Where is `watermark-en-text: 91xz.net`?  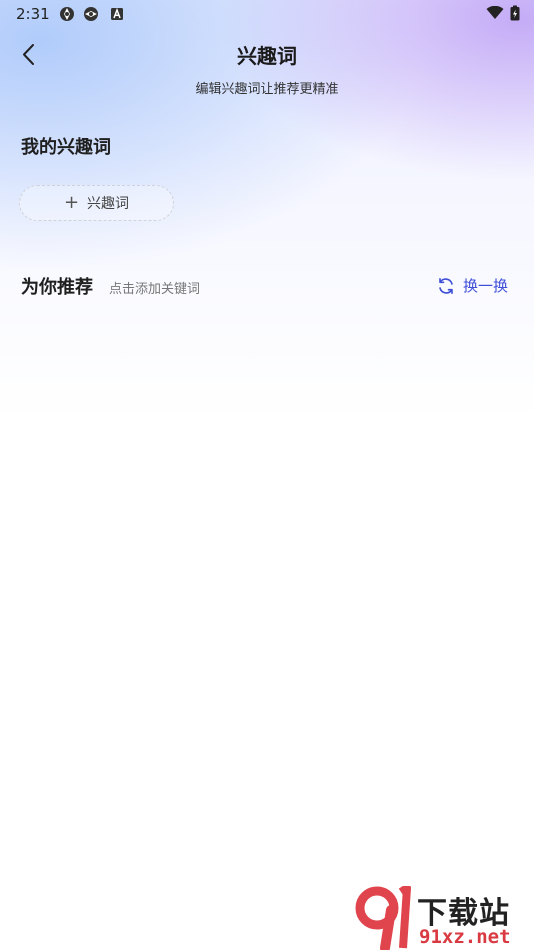
watermark-en-text: 91xz.net is located at coordinates (465, 937).